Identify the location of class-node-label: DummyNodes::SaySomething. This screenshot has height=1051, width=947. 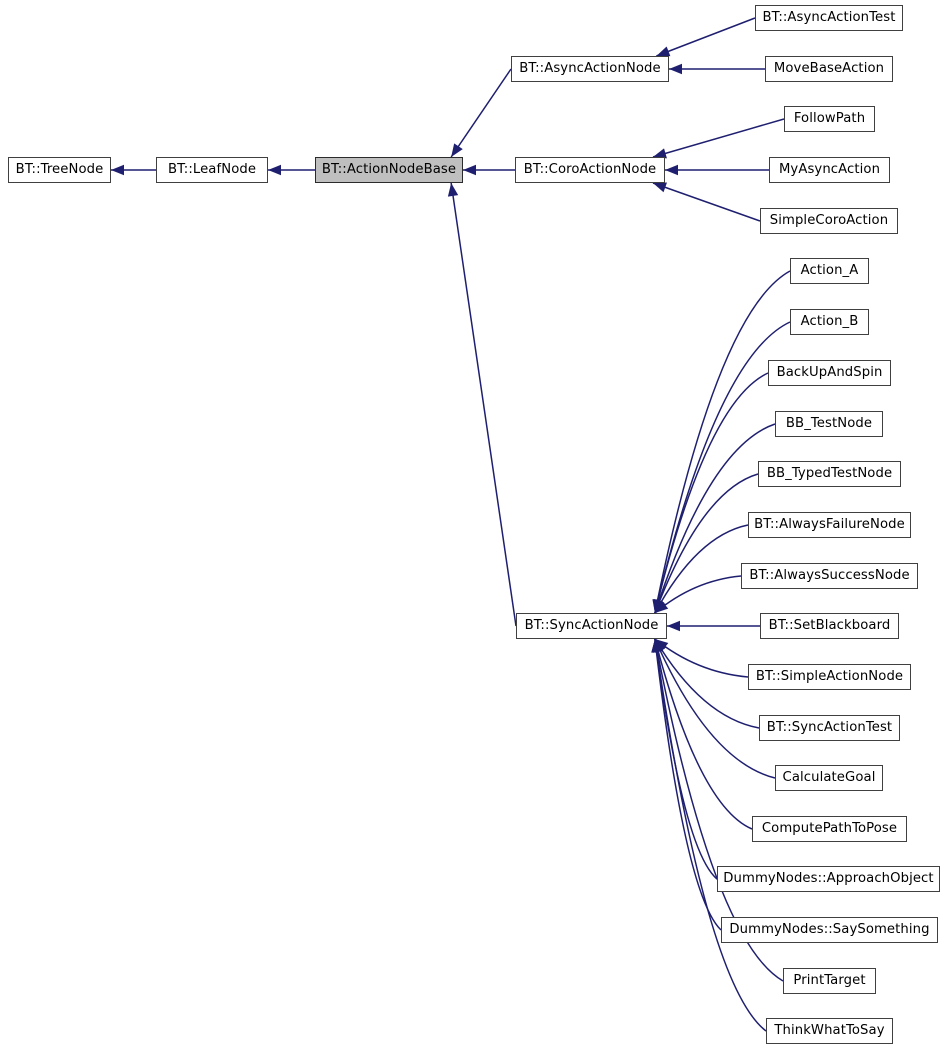
(829, 930).